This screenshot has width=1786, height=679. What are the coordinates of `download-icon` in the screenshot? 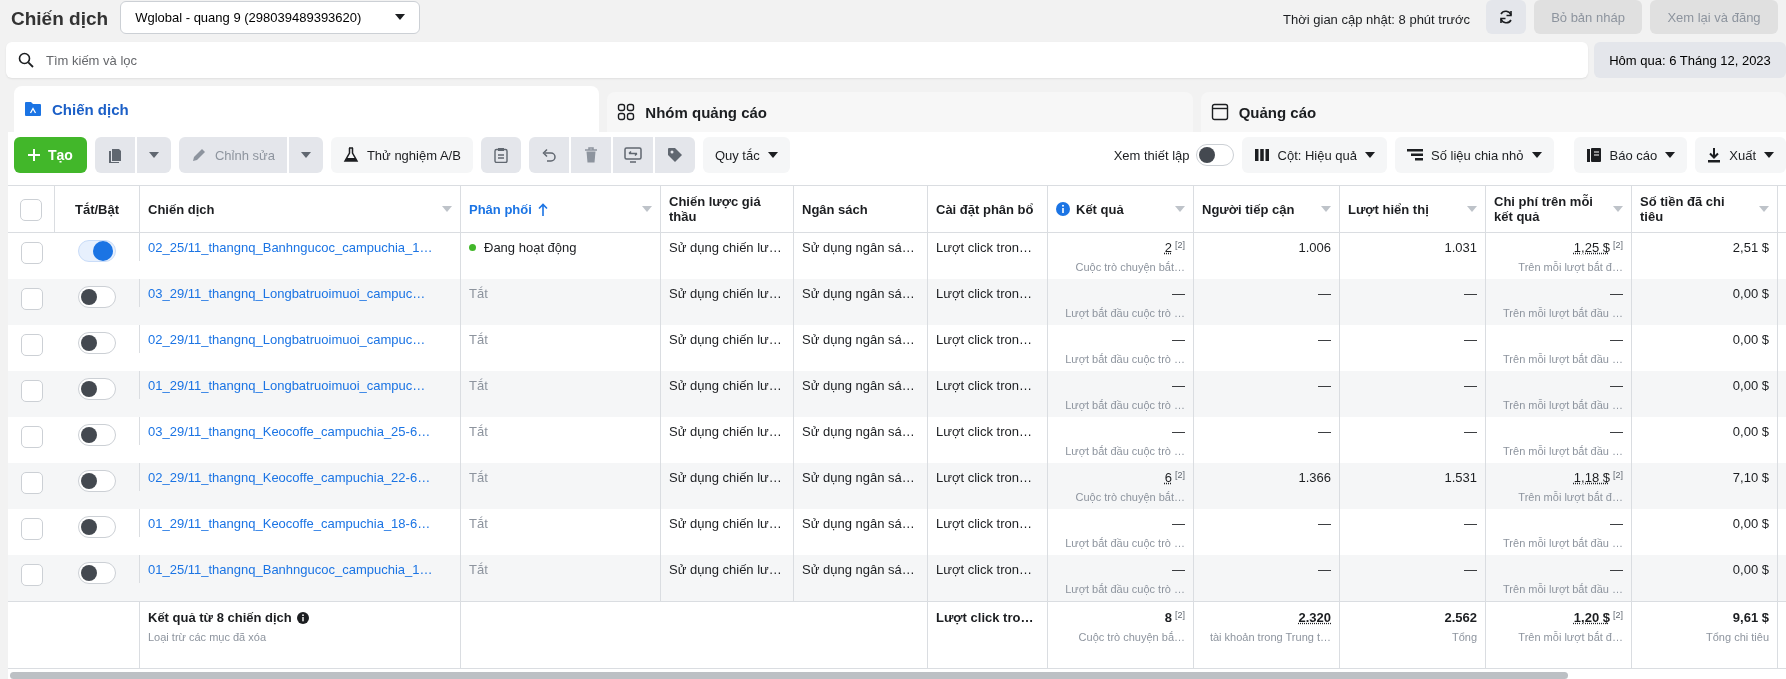 It's located at (1714, 155).